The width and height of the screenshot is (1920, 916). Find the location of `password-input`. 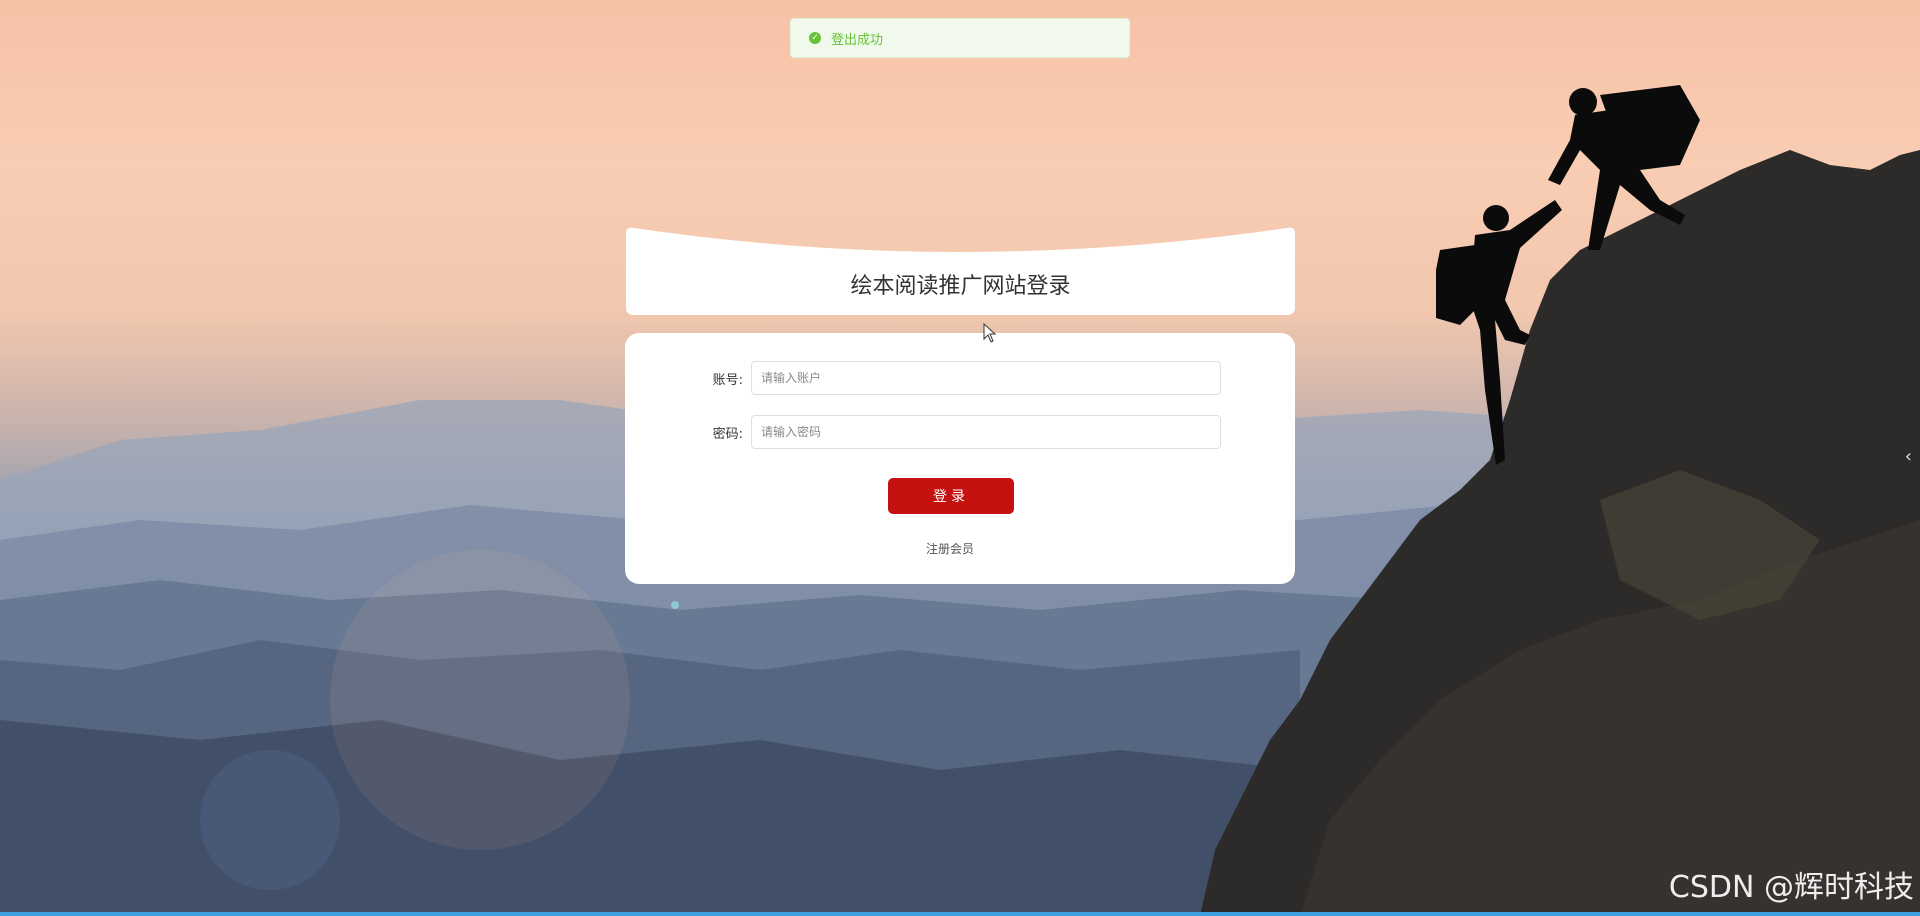

password-input is located at coordinates (986, 432).